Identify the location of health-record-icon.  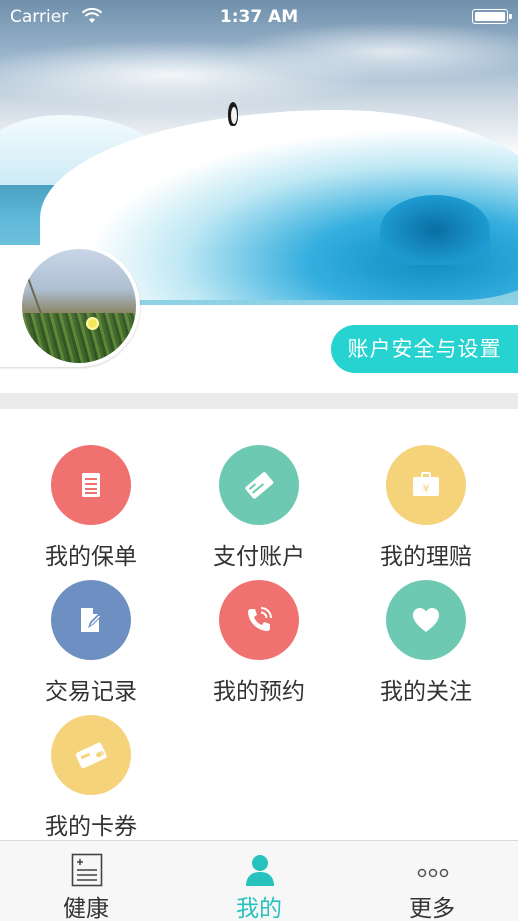
(87, 870).